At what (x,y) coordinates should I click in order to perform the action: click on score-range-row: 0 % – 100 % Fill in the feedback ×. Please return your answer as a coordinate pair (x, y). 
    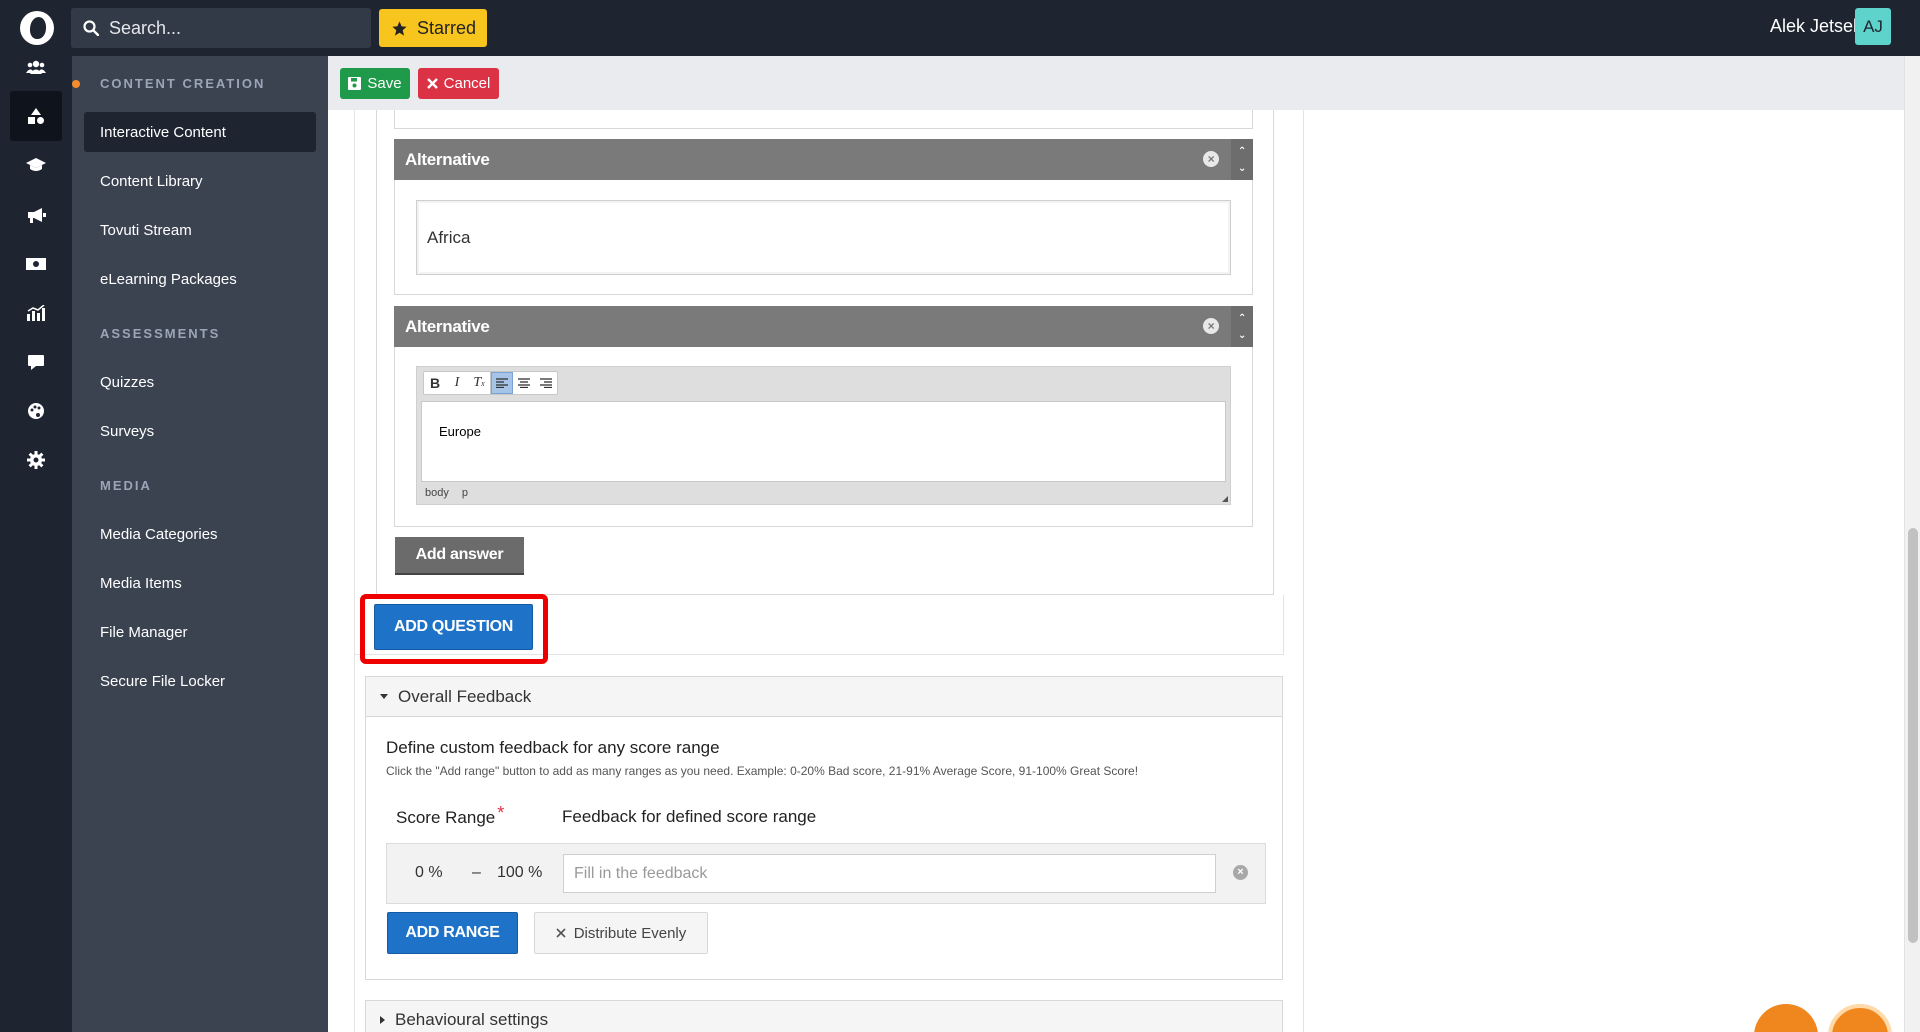
    Looking at the image, I should click on (826, 873).